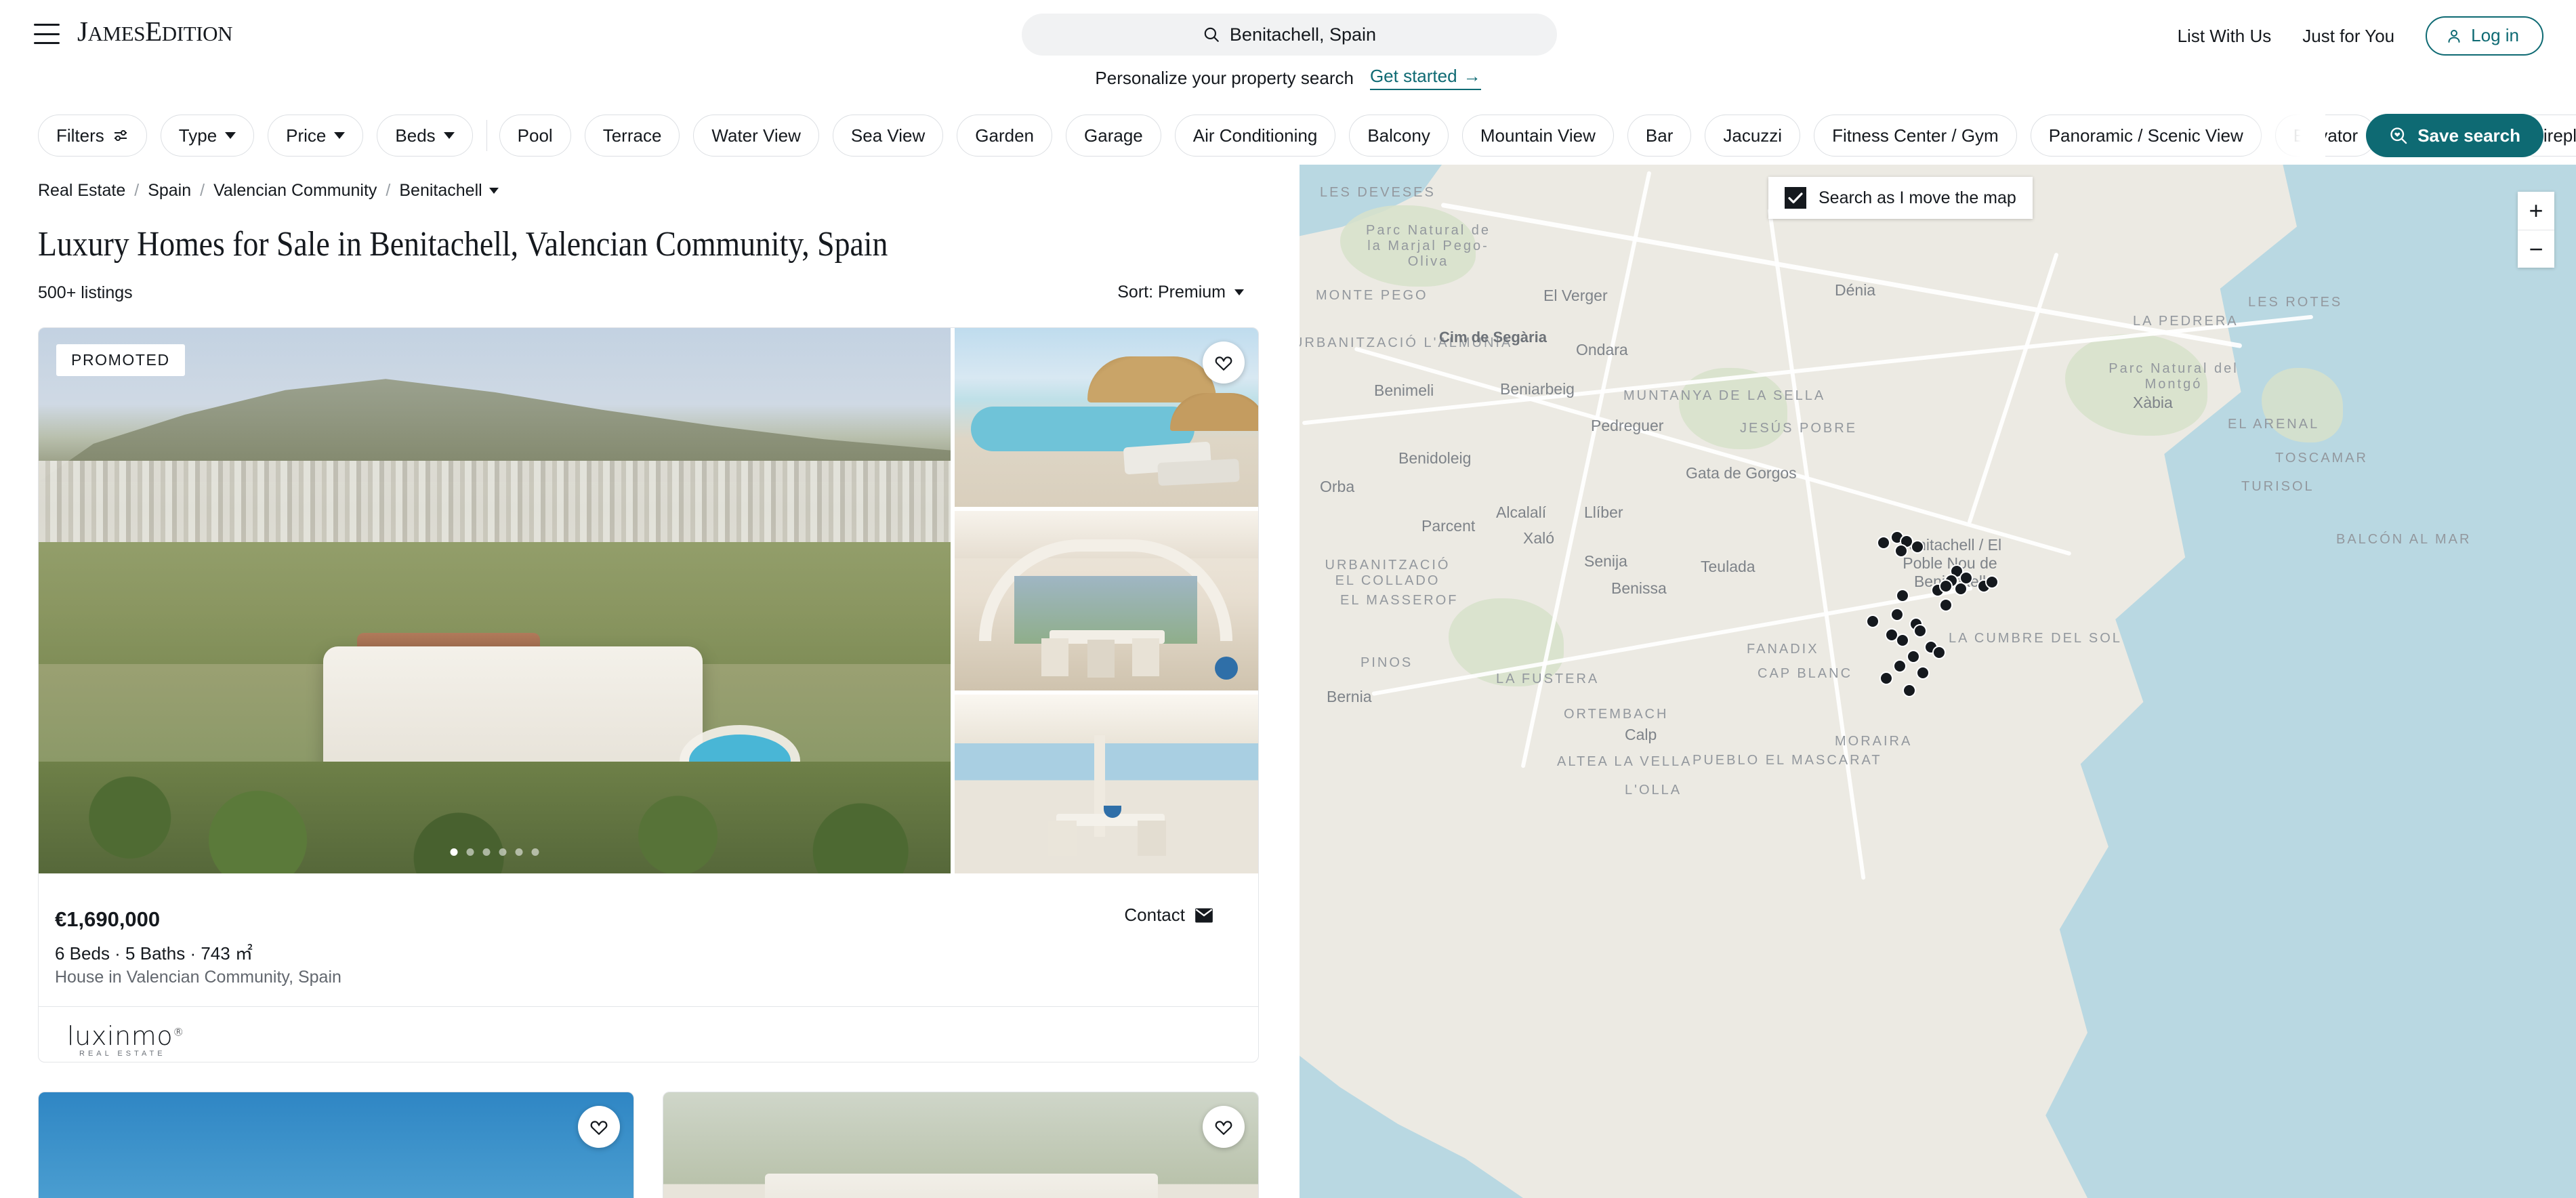  What do you see at coordinates (197, 135) in the screenshot?
I see `type-label: Type` at bounding box center [197, 135].